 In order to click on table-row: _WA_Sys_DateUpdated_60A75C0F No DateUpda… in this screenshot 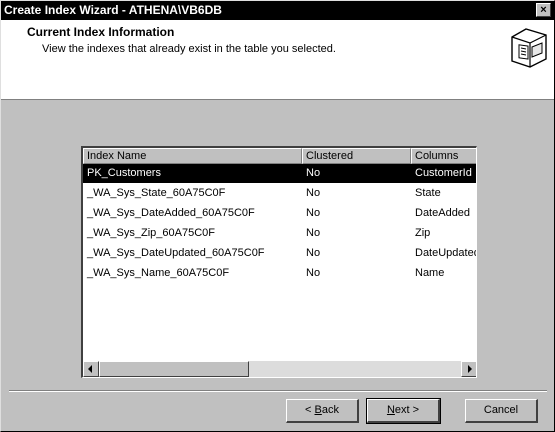, I will do `click(280, 253)`.